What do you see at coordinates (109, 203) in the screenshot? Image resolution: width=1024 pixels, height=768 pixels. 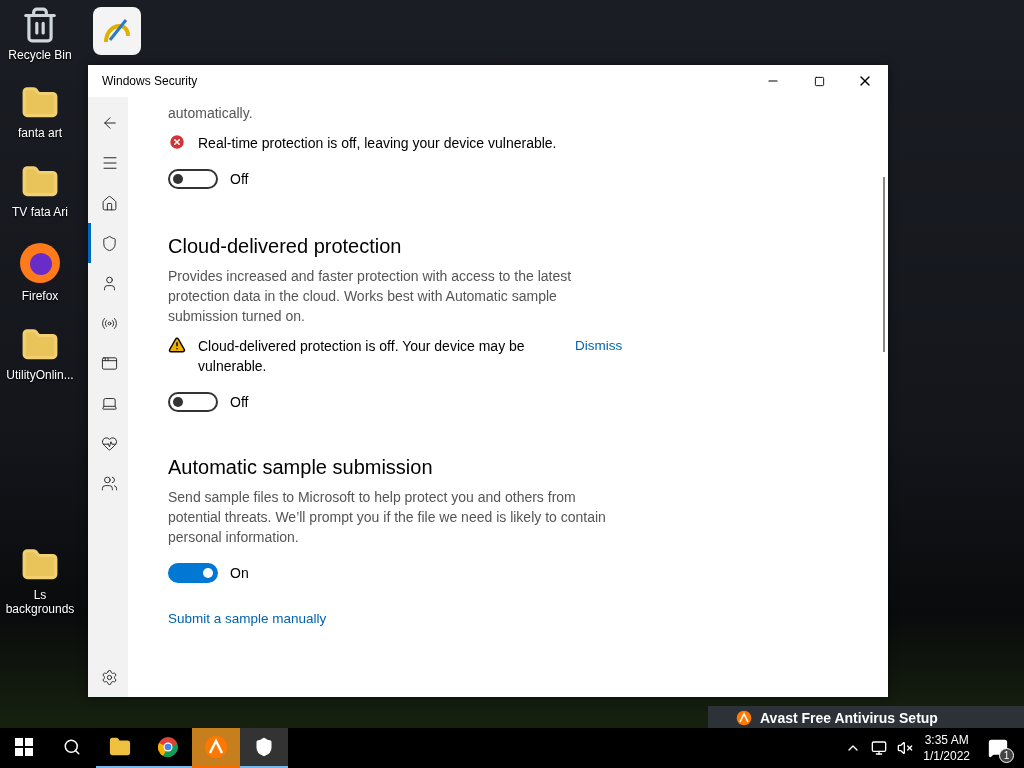 I see `home-icon` at bounding box center [109, 203].